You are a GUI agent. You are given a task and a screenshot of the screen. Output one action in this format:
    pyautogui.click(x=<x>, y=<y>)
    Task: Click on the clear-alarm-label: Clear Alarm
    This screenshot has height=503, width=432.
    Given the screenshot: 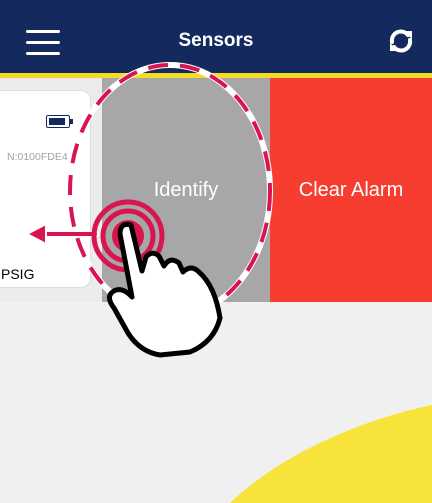 What is the action you would take?
    pyautogui.click(x=351, y=189)
    